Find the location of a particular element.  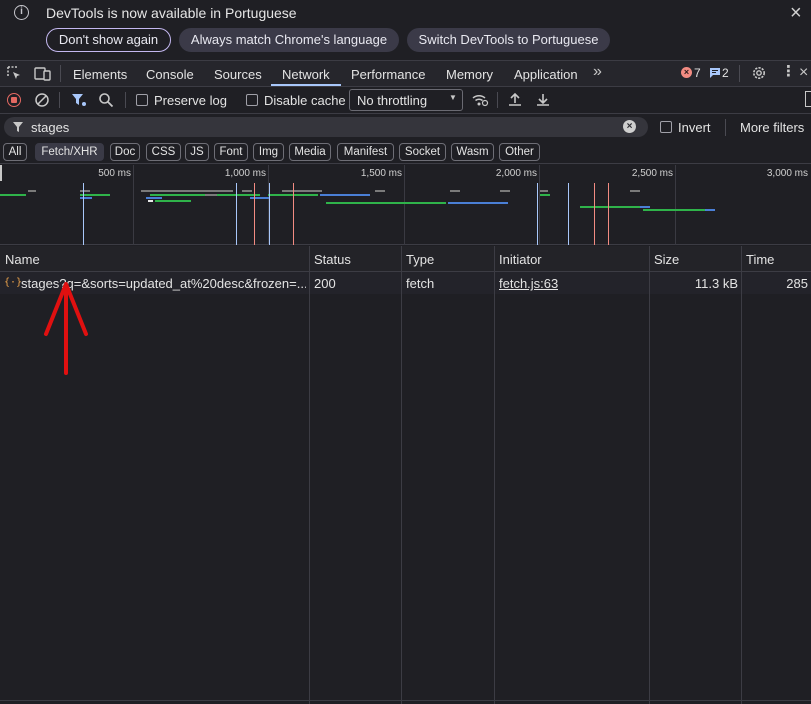

overview-start-marker is located at coordinates (1, 173).